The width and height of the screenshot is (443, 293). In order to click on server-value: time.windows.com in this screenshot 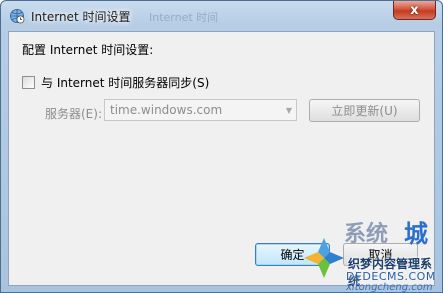, I will do `click(166, 110)`.